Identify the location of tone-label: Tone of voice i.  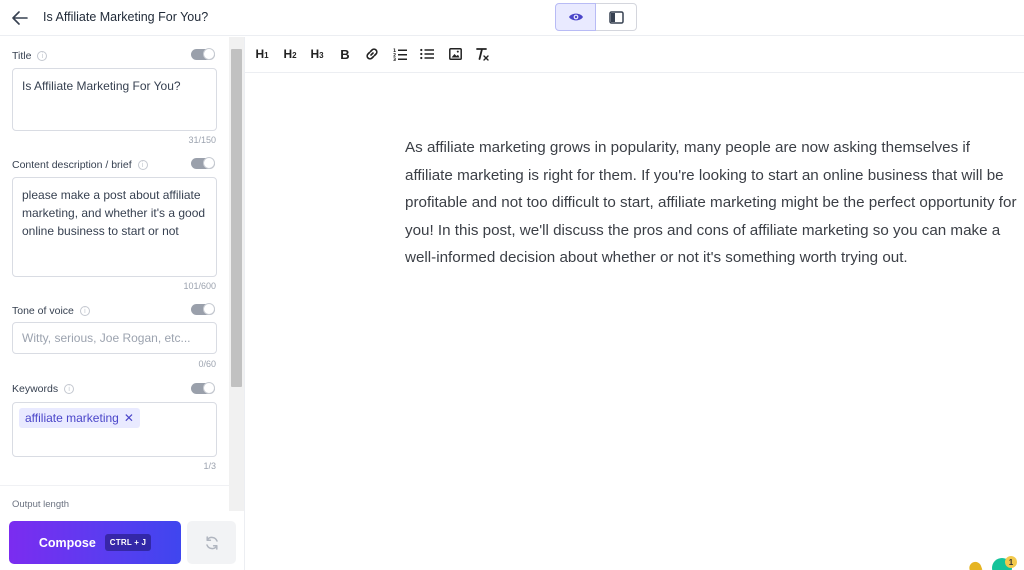
(51, 311).